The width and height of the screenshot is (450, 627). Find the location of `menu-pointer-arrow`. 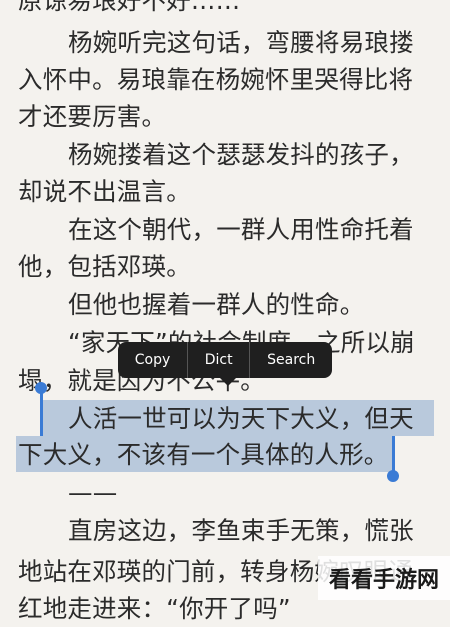

menu-pointer-arrow is located at coordinates (228, 382).